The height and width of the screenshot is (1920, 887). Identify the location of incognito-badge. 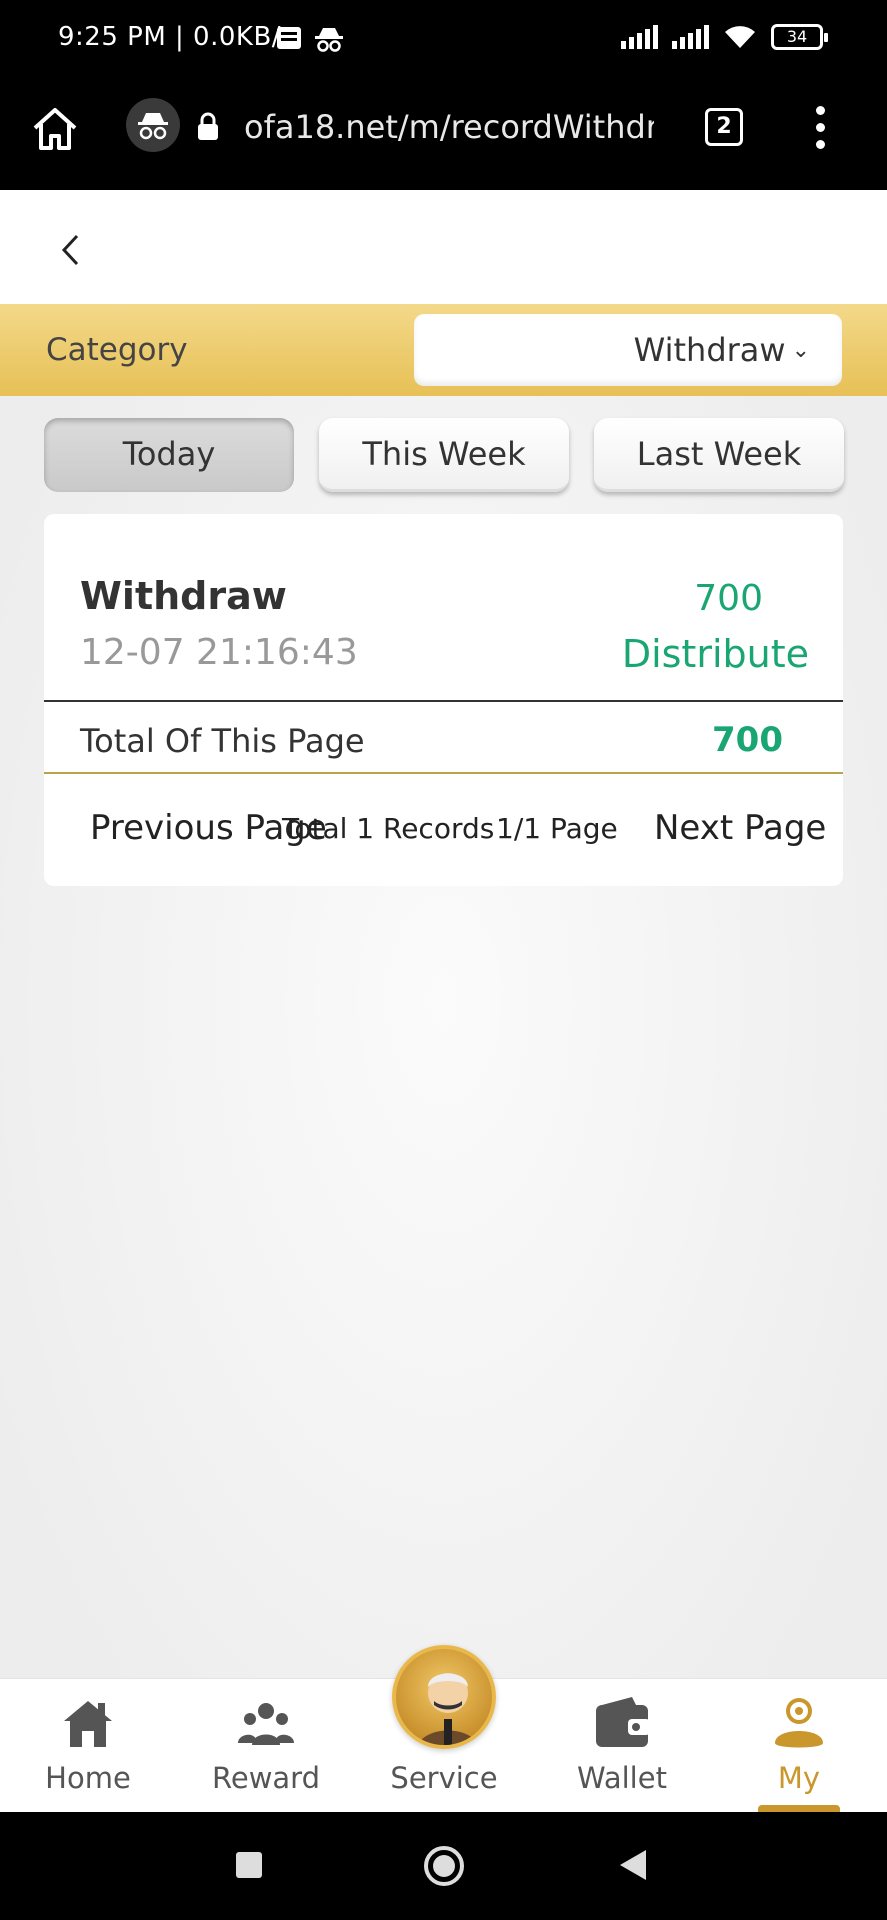
(153, 125).